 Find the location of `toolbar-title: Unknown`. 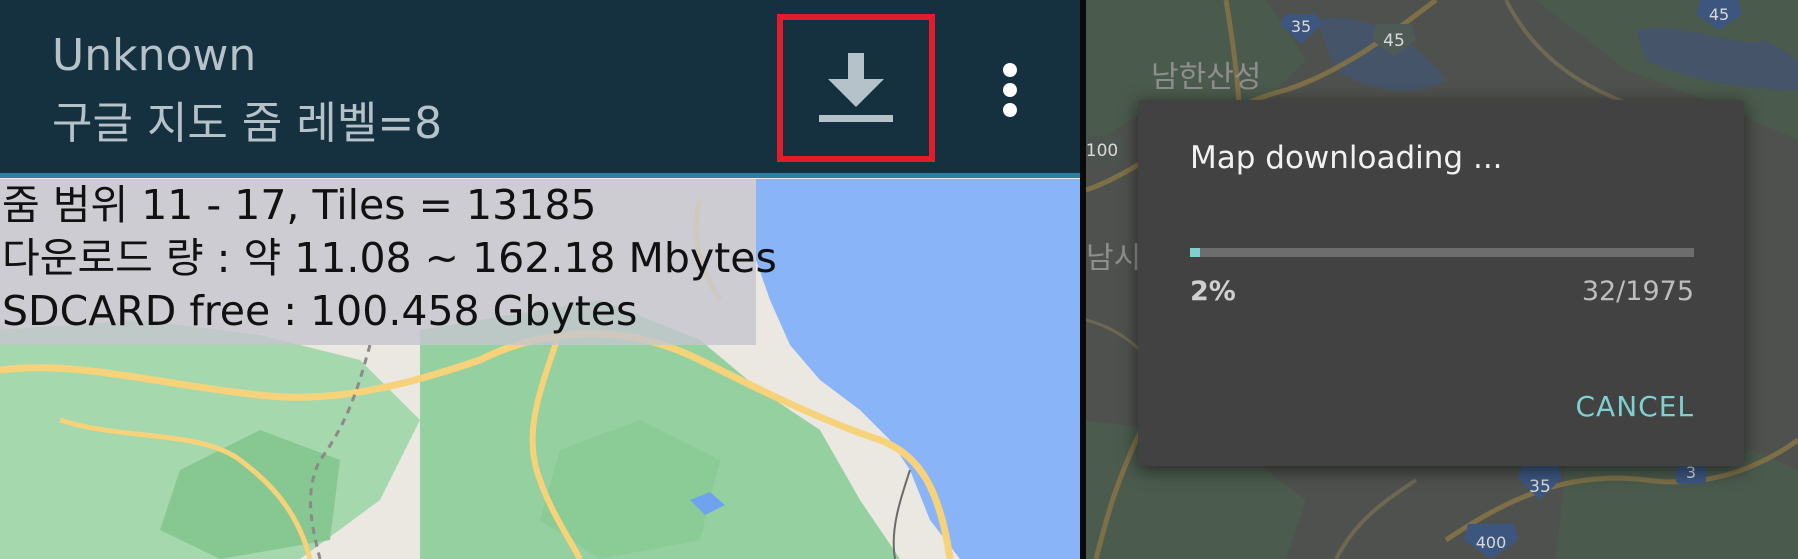

toolbar-title: Unknown is located at coordinates (154, 55).